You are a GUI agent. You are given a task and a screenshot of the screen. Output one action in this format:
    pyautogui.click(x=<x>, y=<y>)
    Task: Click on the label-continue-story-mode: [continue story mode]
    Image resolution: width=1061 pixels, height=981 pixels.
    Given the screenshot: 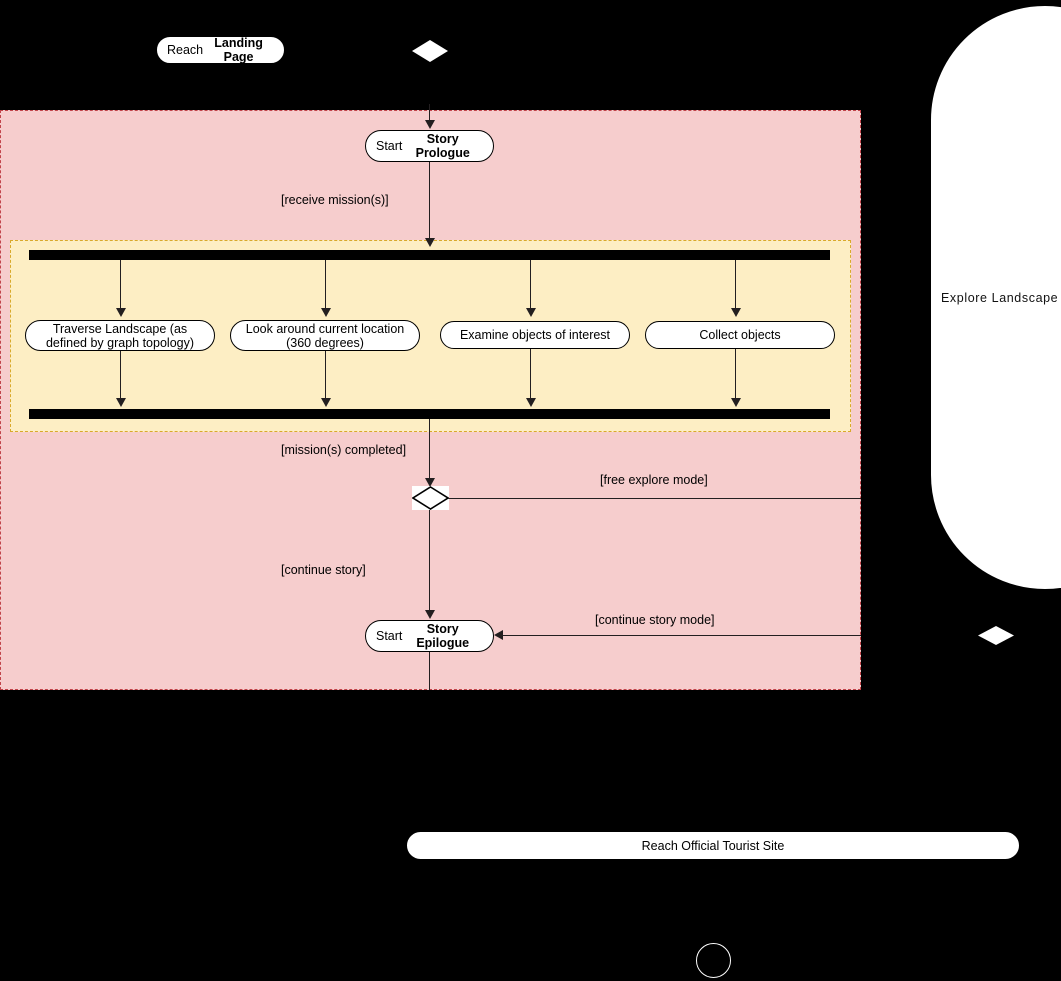 What is the action you would take?
    pyautogui.click(x=655, y=620)
    